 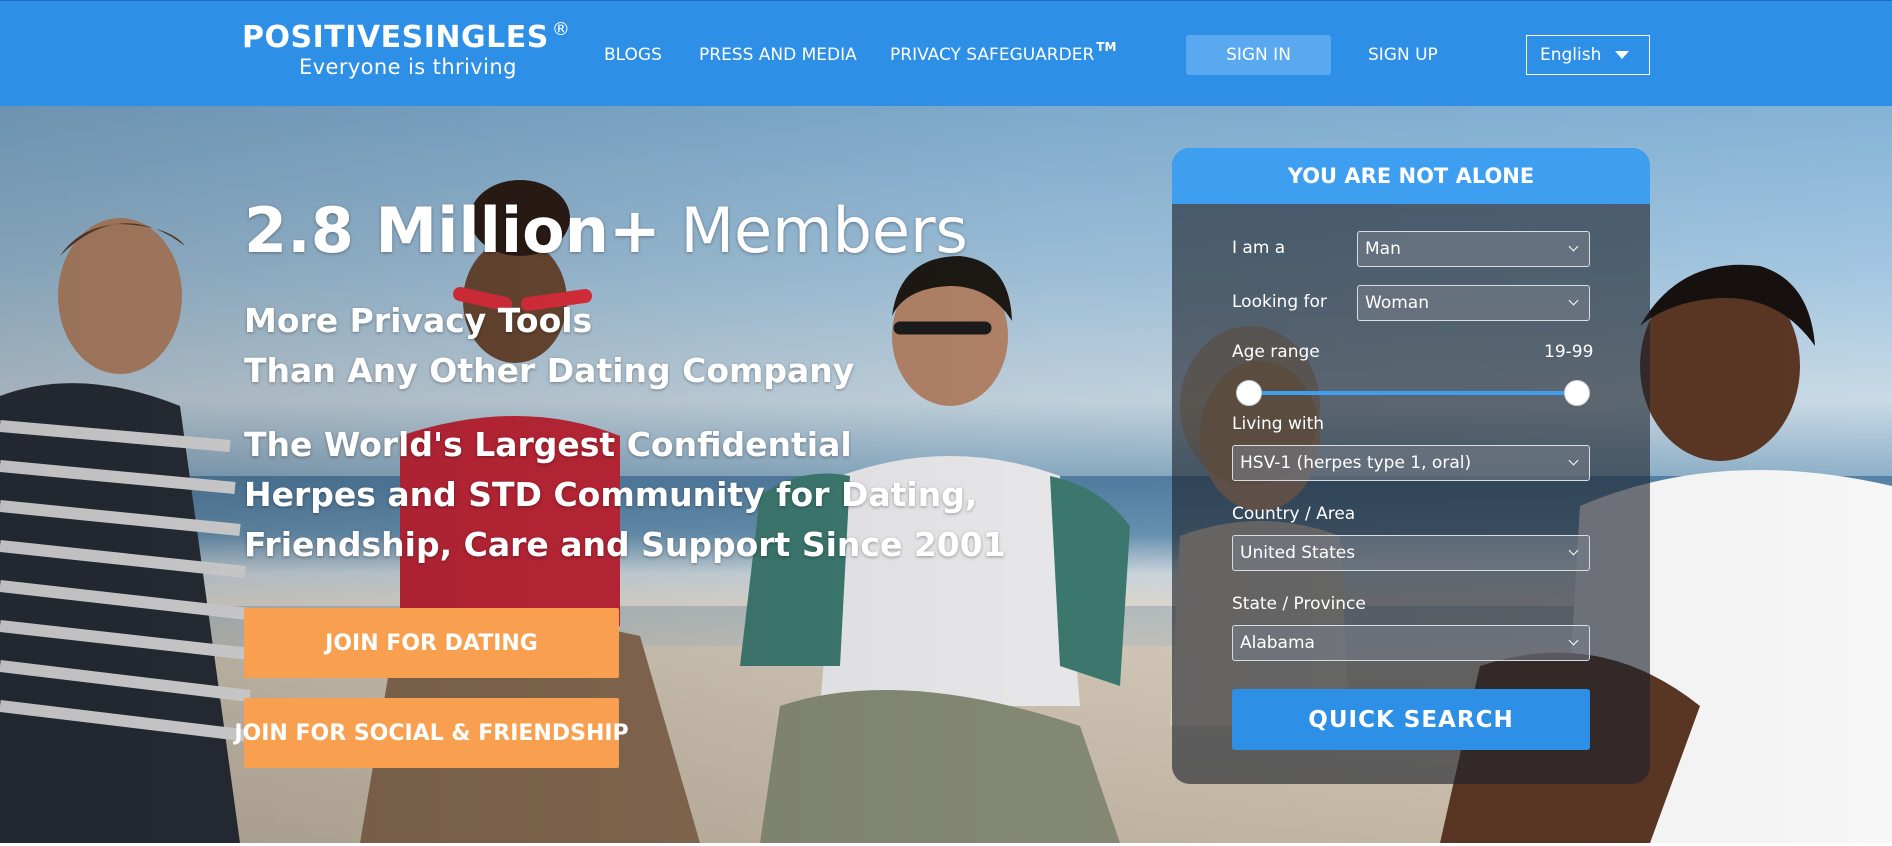 I want to click on logo-tagline: Everyone is thriving, so click(x=408, y=67).